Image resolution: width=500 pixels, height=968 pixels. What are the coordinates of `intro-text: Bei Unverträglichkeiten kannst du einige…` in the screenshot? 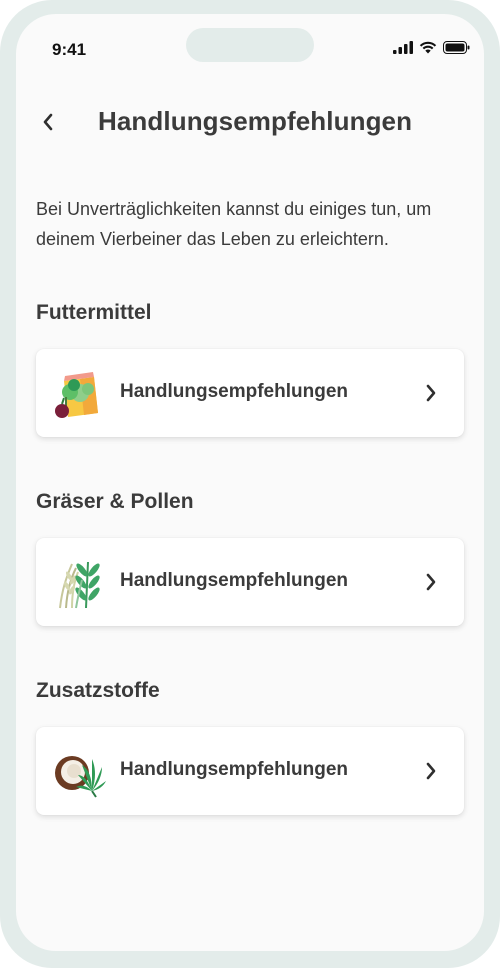 It's located at (234, 224).